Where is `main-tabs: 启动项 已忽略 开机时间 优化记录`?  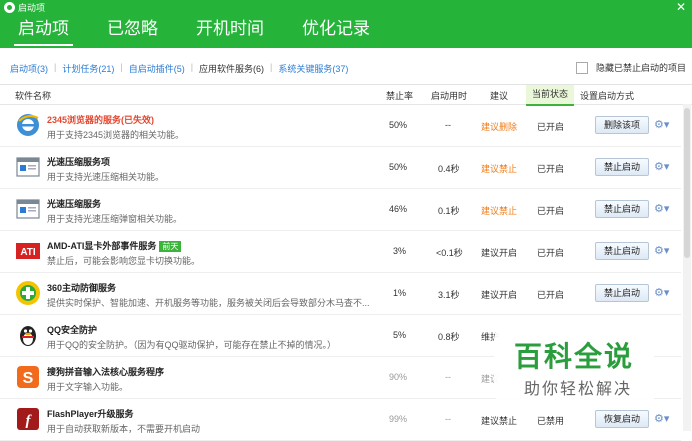 main-tabs: 启动项 已忽略 开机时间 优化记录 is located at coordinates (209, 32).